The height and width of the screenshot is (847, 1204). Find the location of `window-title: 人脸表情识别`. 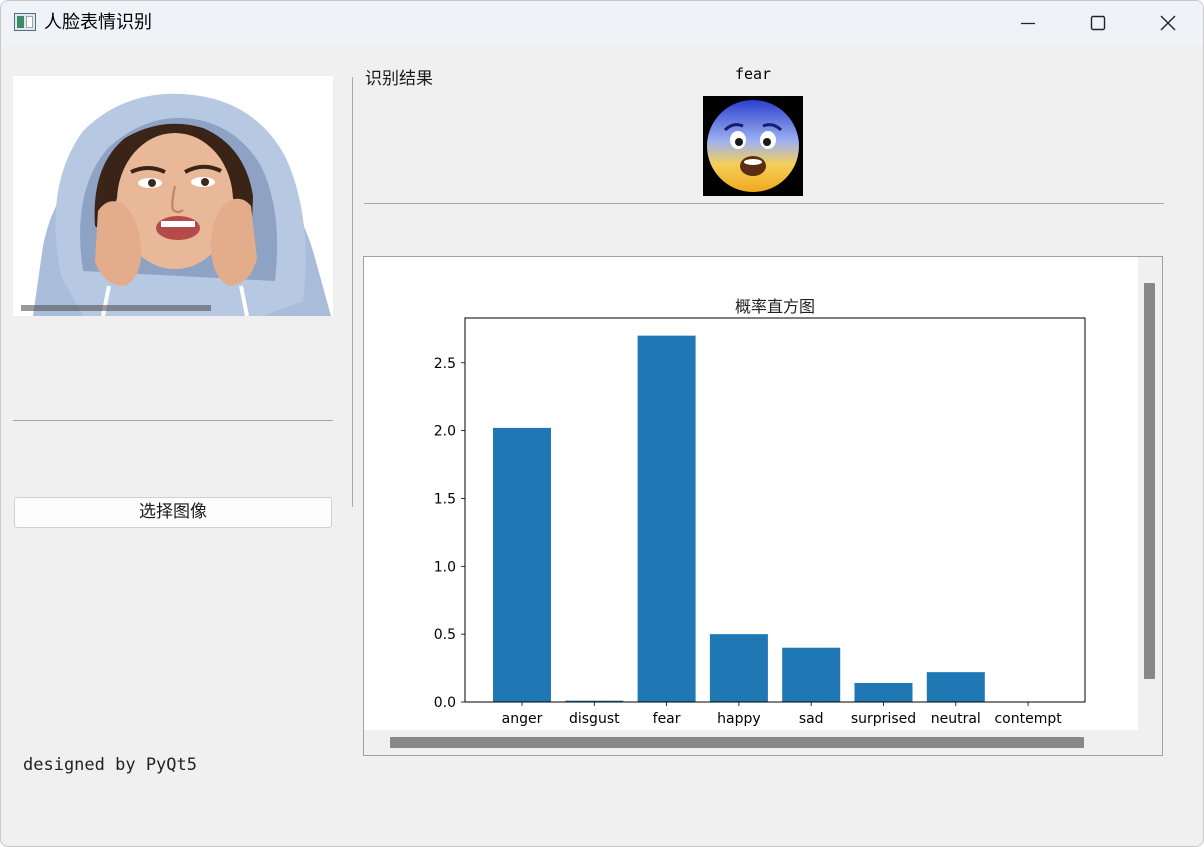

window-title: 人脸表情识别 is located at coordinates (98, 22).